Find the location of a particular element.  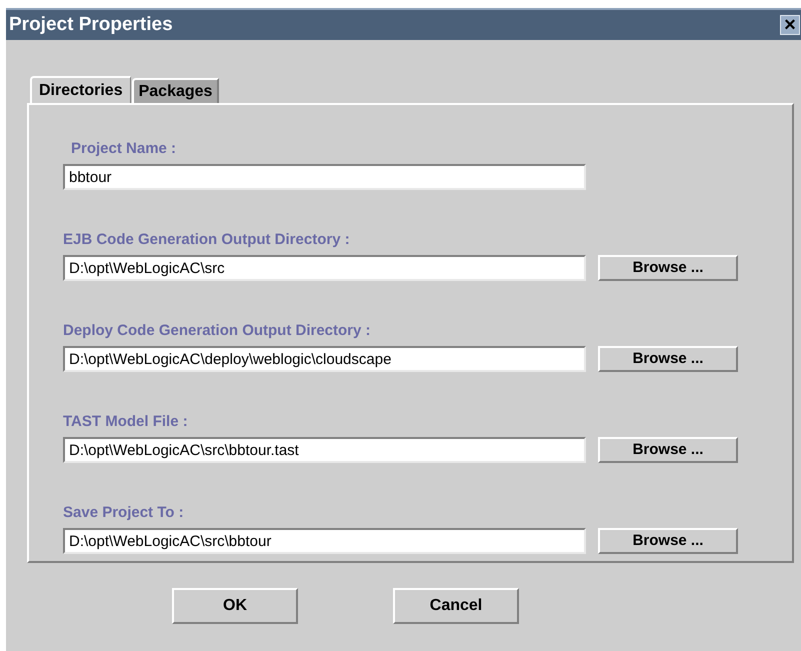

tab: Packages is located at coordinates (176, 90).